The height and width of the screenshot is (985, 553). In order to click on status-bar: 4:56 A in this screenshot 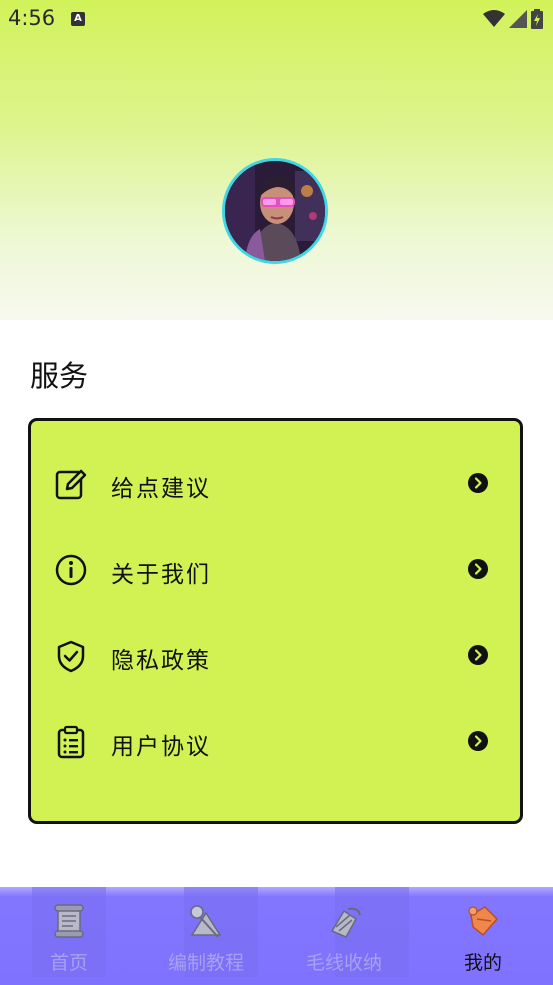, I will do `click(276, 20)`.